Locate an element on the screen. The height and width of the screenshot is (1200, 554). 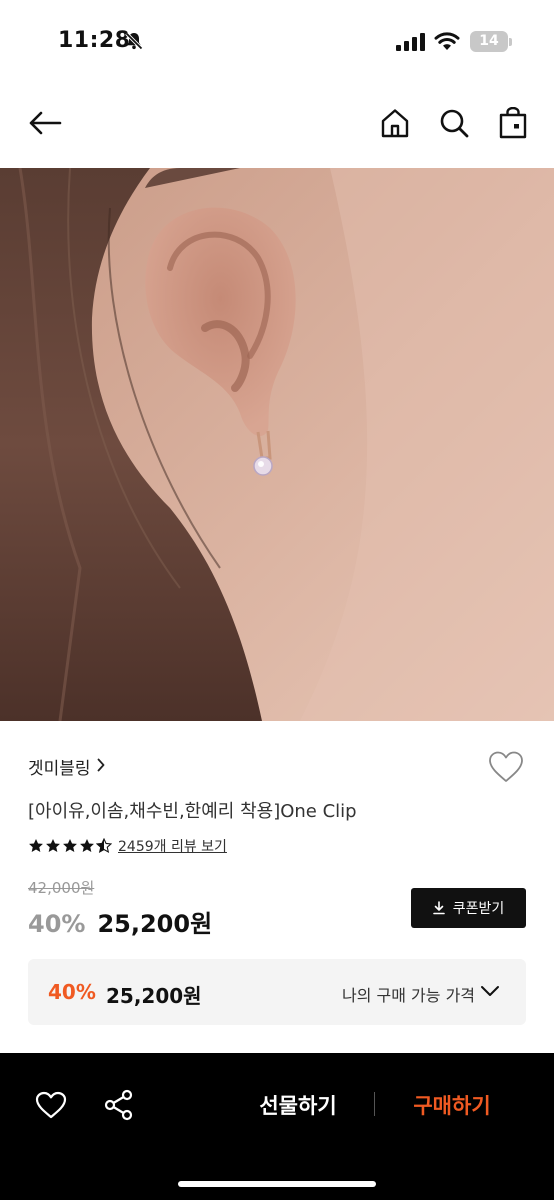
review-link: 2459개 리뷰 보기 is located at coordinates (172, 846).